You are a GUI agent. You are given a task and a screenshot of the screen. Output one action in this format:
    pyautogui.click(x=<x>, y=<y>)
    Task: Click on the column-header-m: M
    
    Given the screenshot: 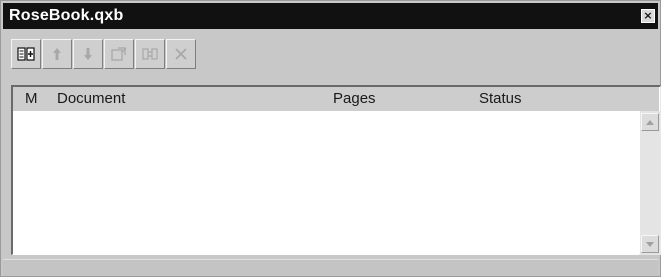 What is the action you would take?
    pyautogui.click(x=31, y=99)
    